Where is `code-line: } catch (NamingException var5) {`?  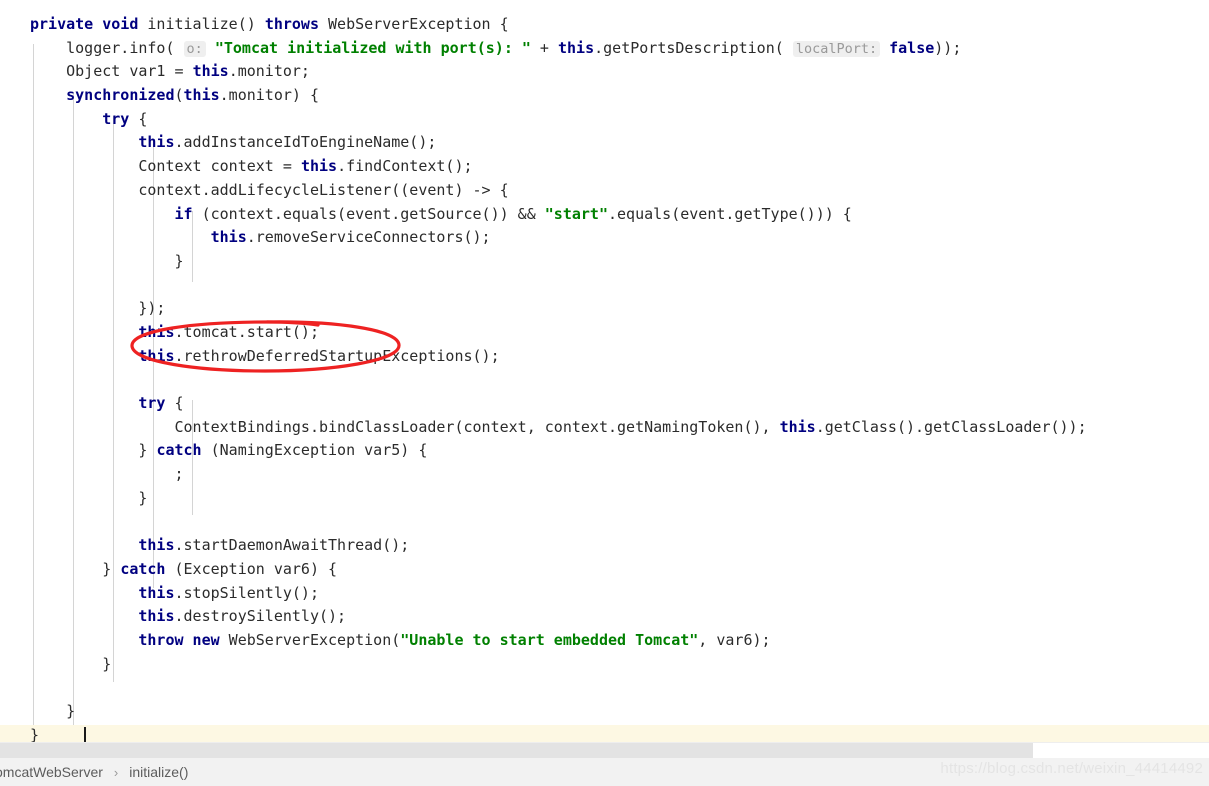
code-line: } catch (NamingException var5) { is located at coordinates (604, 451).